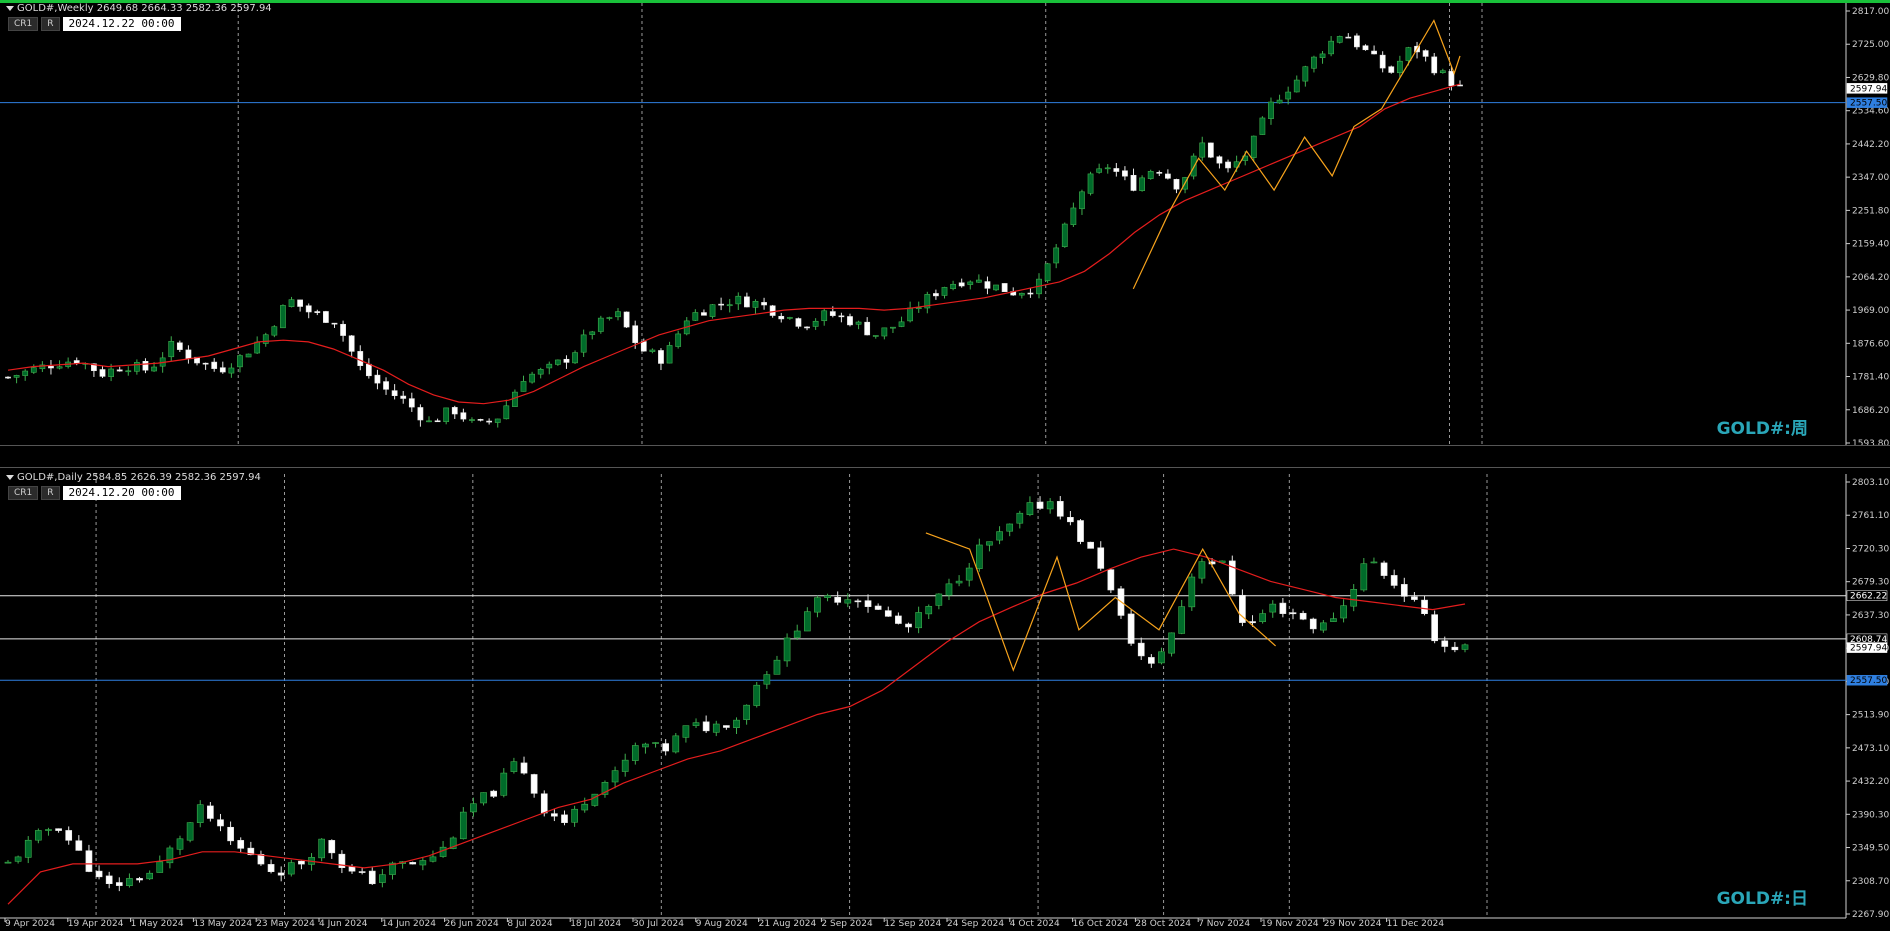  I want to click on y-tick-label: 2308.70, so click(1870, 882).